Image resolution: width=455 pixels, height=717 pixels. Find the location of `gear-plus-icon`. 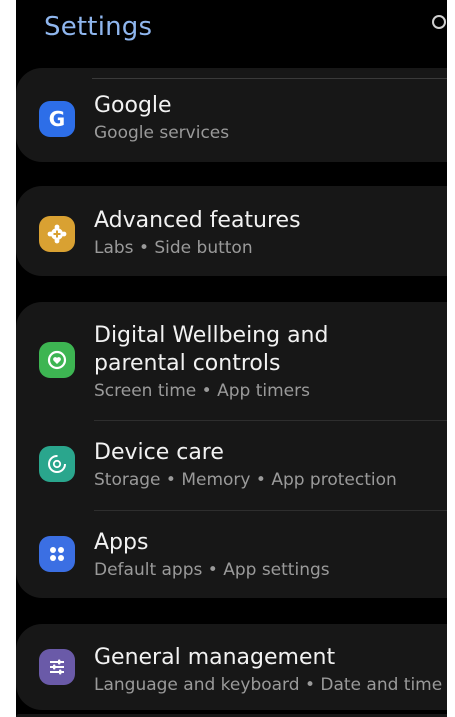

gear-plus-icon is located at coordinates (57, 234).